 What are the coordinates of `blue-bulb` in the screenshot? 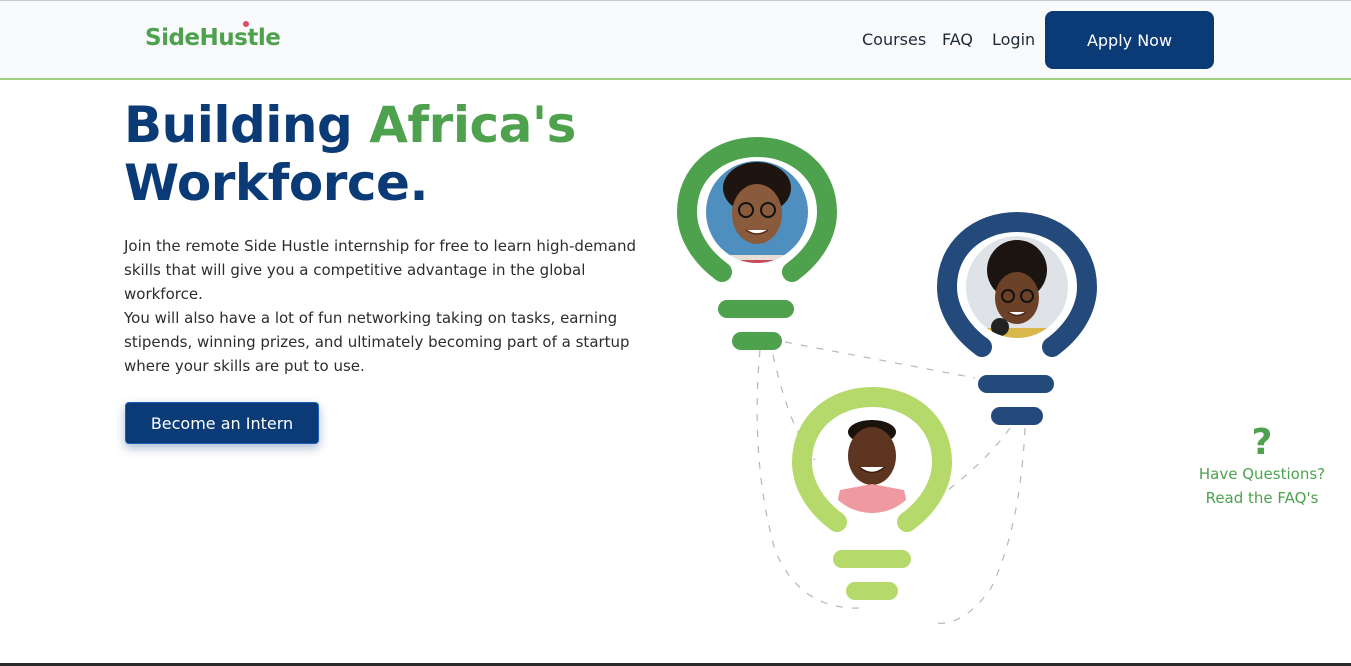 It's located at (1017, 318).